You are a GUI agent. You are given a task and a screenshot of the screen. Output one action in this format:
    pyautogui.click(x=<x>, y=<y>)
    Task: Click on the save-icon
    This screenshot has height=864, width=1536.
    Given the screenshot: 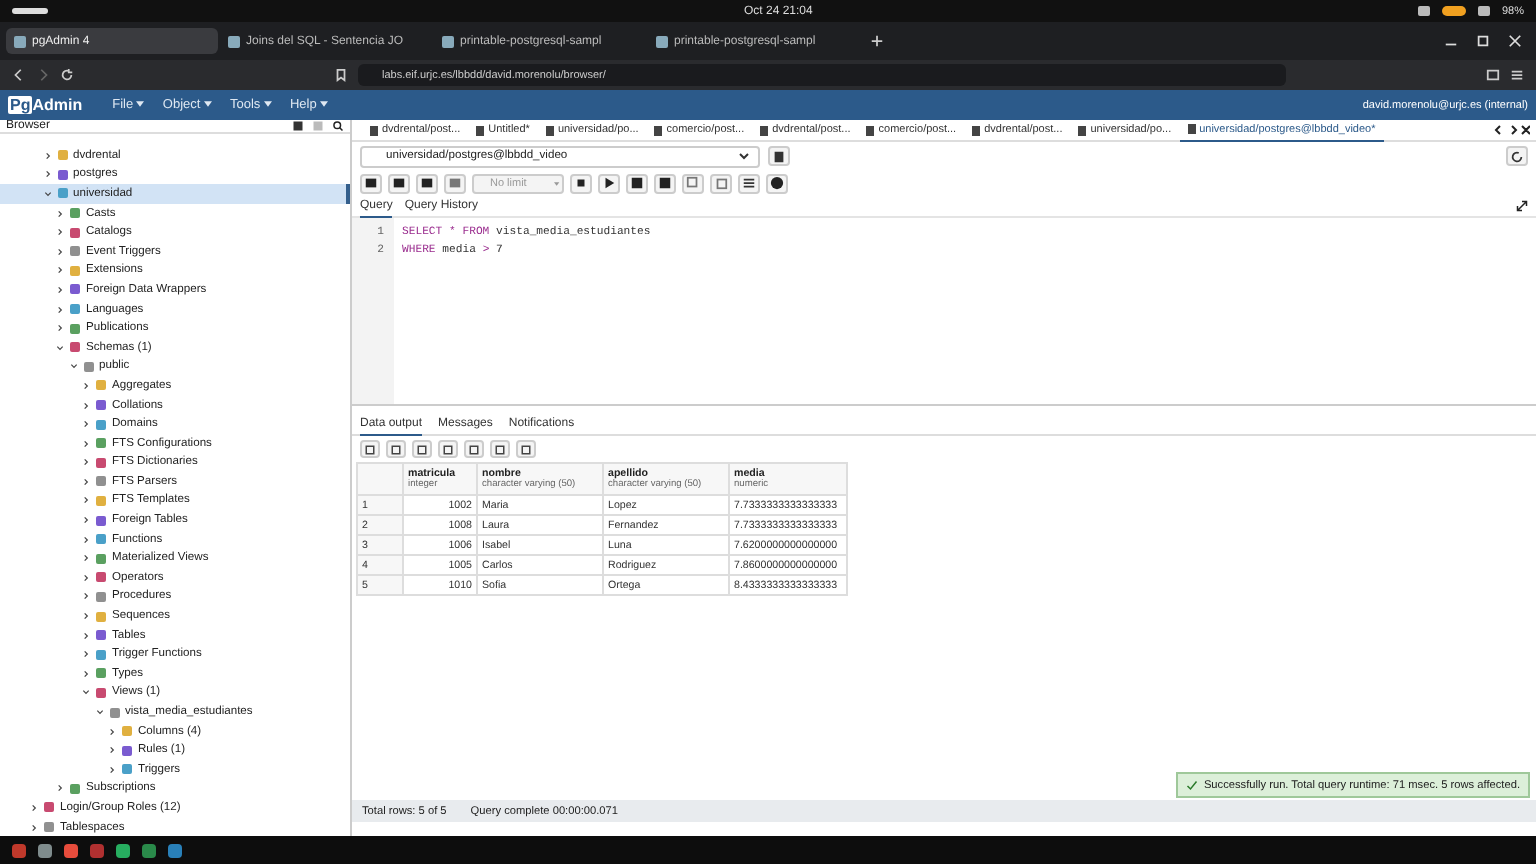 What is the action you would take?
    pyautogui.click(x=399, y=183)
    